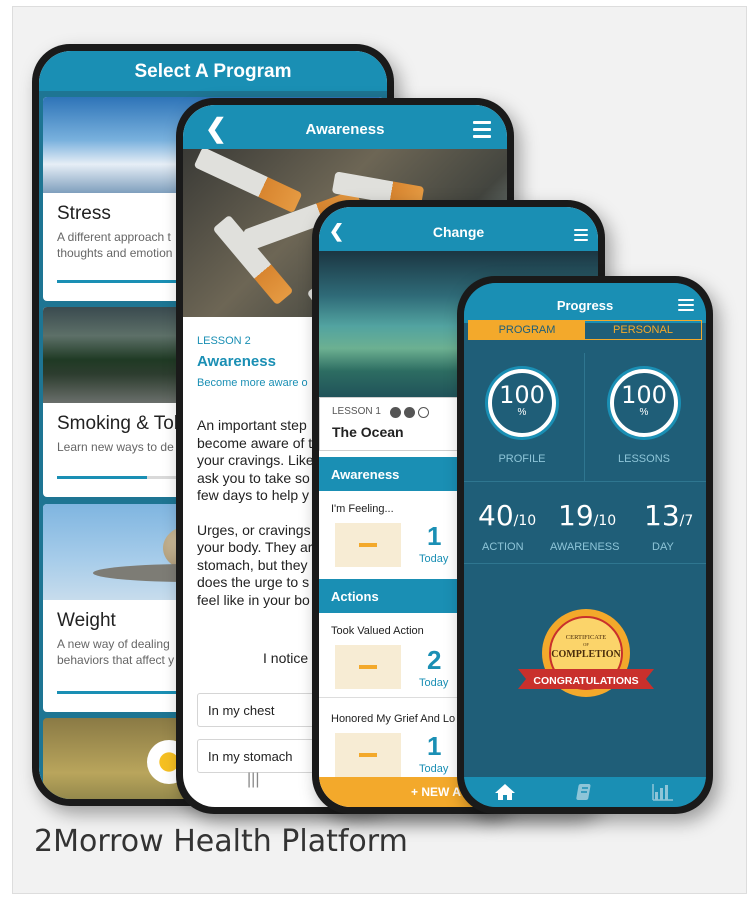 The width and height of the screenshot is (753, 900). Describe the element at coordinates (662, 515) in the screenshot. I see `stat-value: 13` at that location.